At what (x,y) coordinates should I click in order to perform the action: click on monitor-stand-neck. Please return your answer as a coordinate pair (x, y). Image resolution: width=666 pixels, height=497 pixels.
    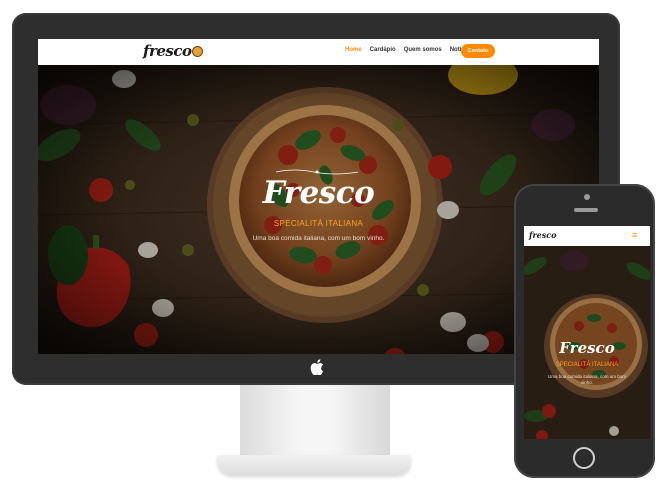
    Looking at the image, I should click on (315, 420).